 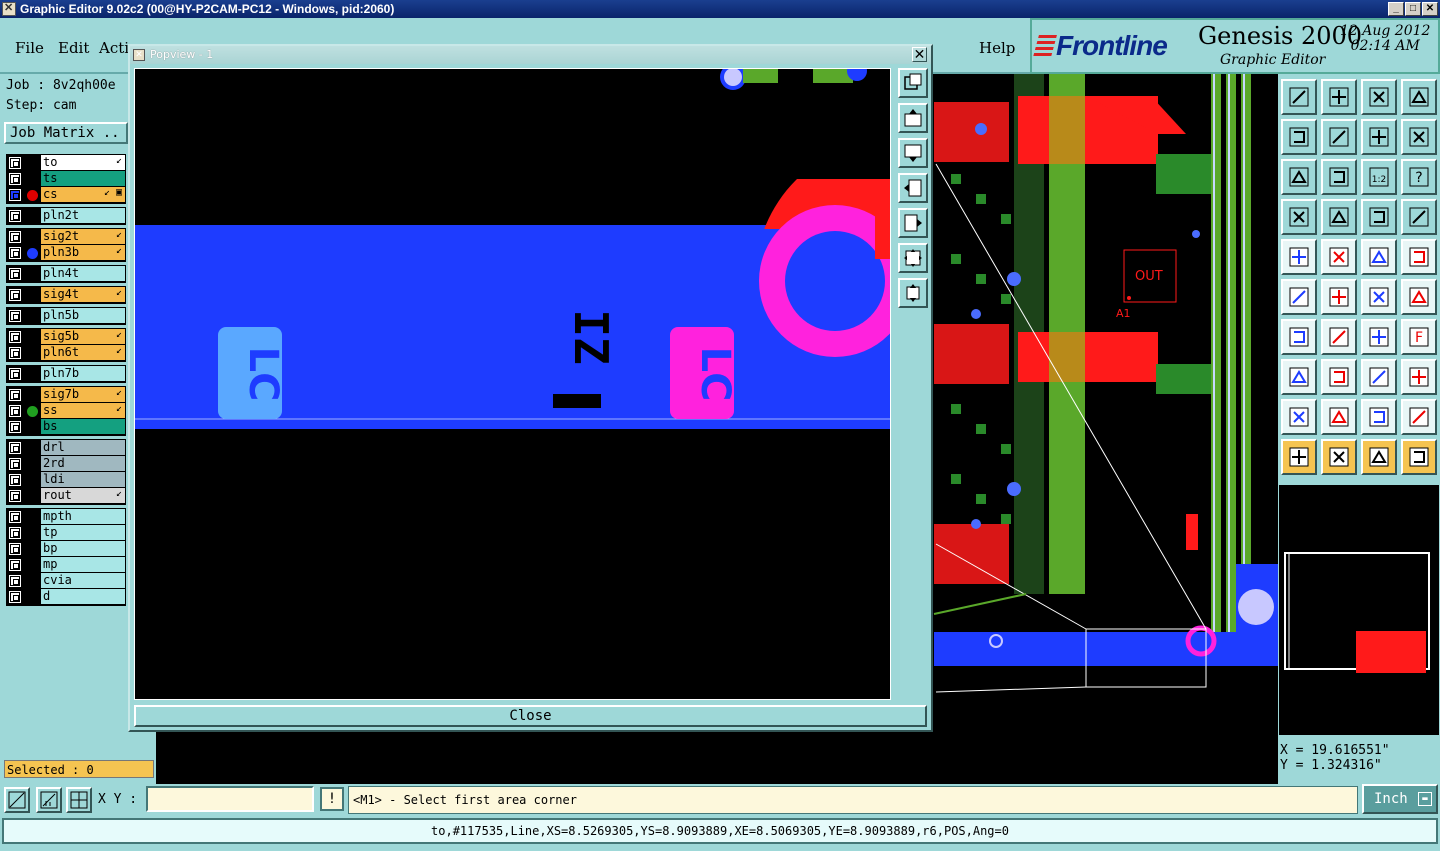 What do you see at coordinates (1299, 217) in the screenshot?
I see `feature-icon` at bounding box center [1299, 217].